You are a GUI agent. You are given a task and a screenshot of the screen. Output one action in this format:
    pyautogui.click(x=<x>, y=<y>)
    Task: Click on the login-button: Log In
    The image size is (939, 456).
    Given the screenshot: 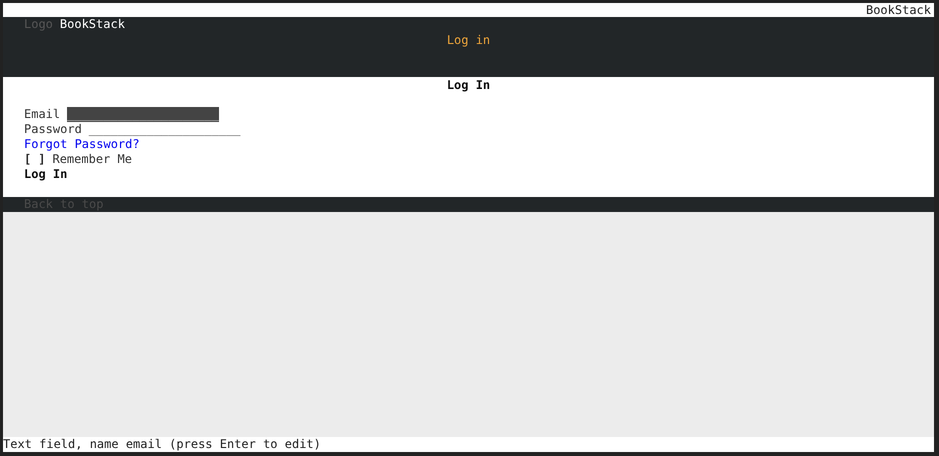 What is the action you would take?
    pyautogui.click(x=46, y=174)
    